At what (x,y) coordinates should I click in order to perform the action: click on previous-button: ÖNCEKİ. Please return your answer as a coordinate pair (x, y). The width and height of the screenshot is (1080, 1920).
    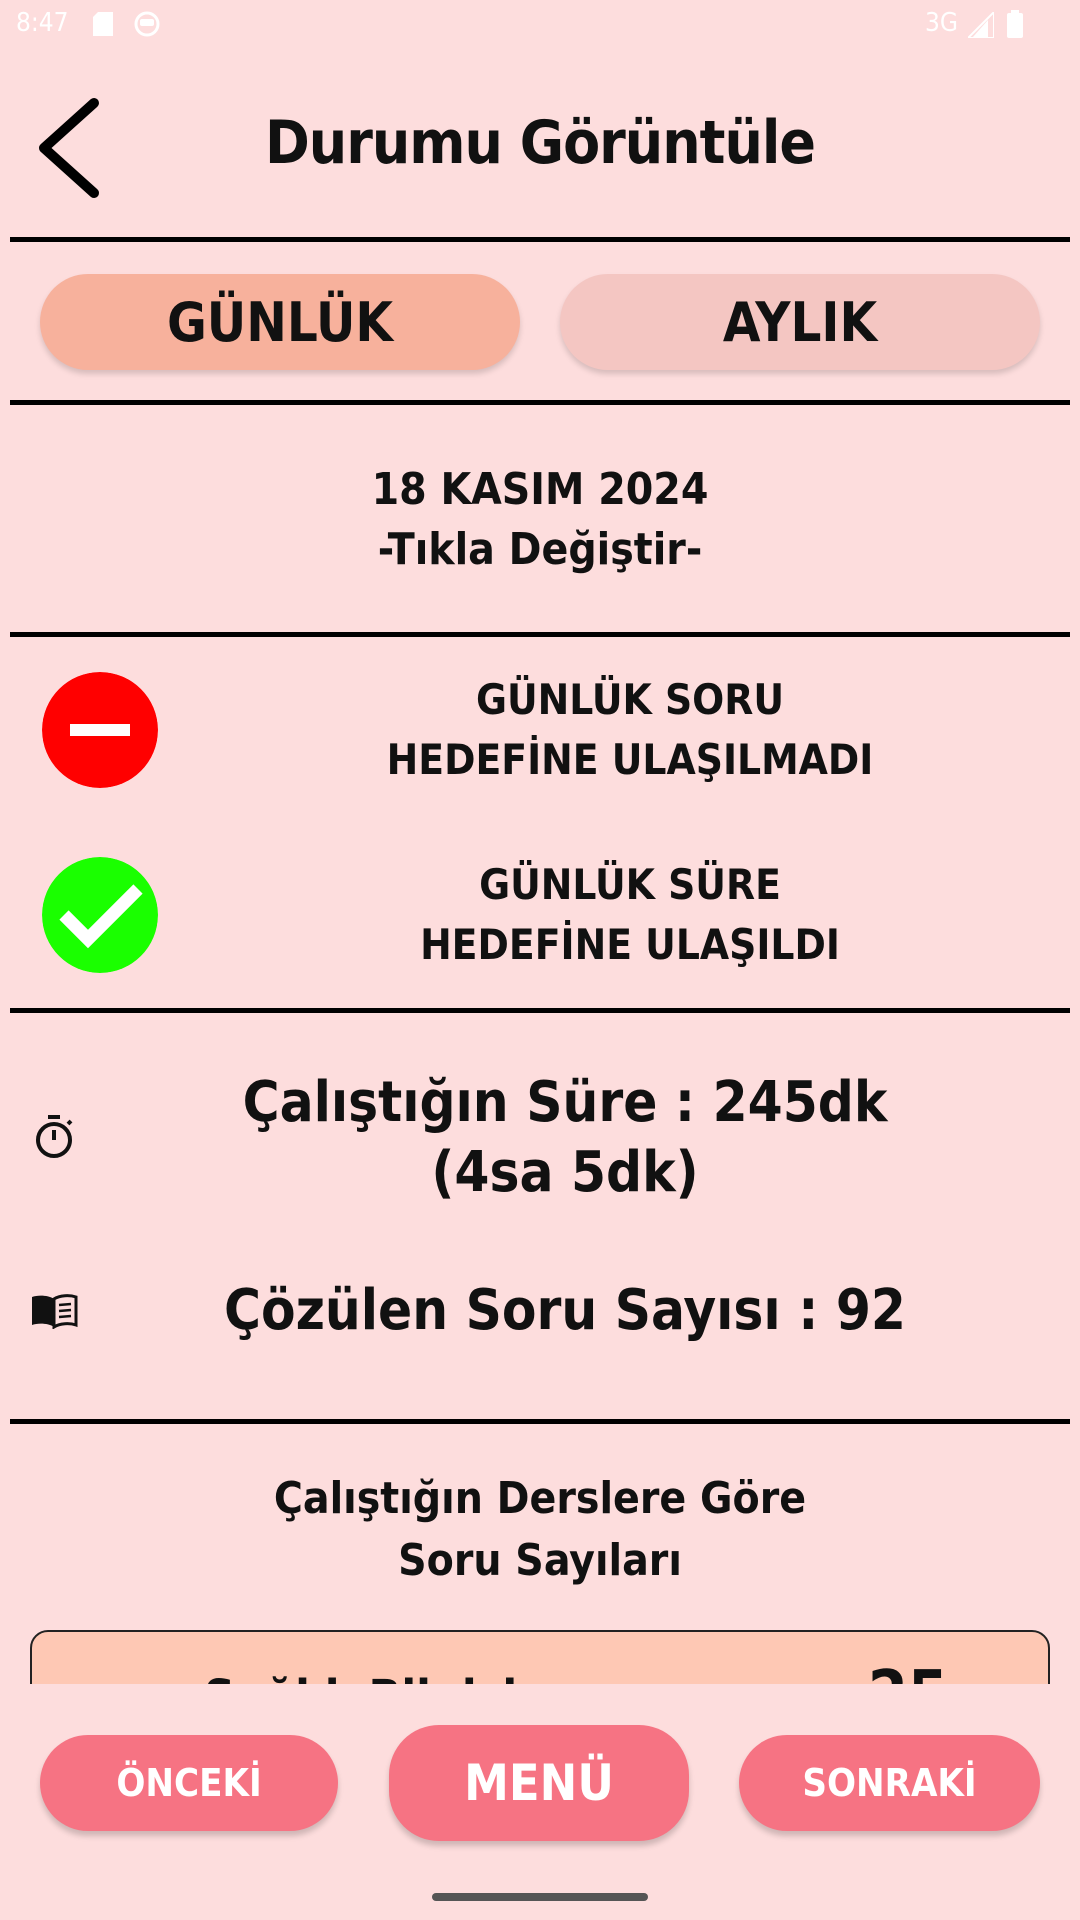
    Looking at the image, I should click on (189, 1783).